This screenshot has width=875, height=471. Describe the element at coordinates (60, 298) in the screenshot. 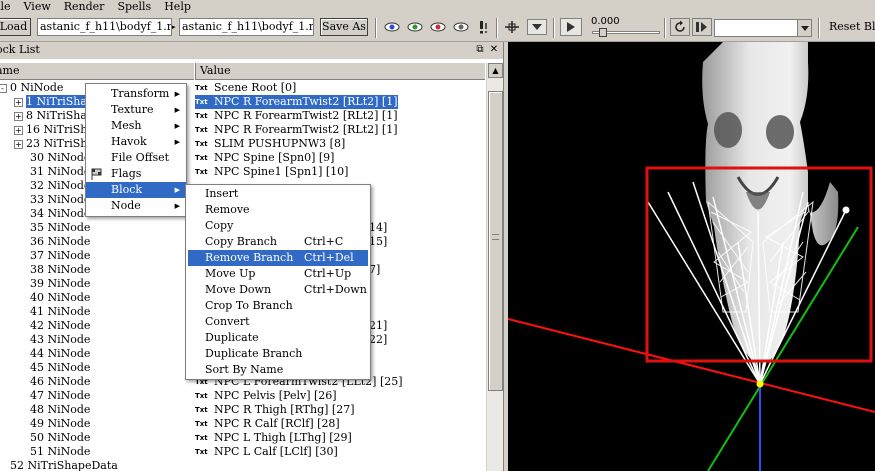

I see `block-name-cell: 40 NiNode` at that location.